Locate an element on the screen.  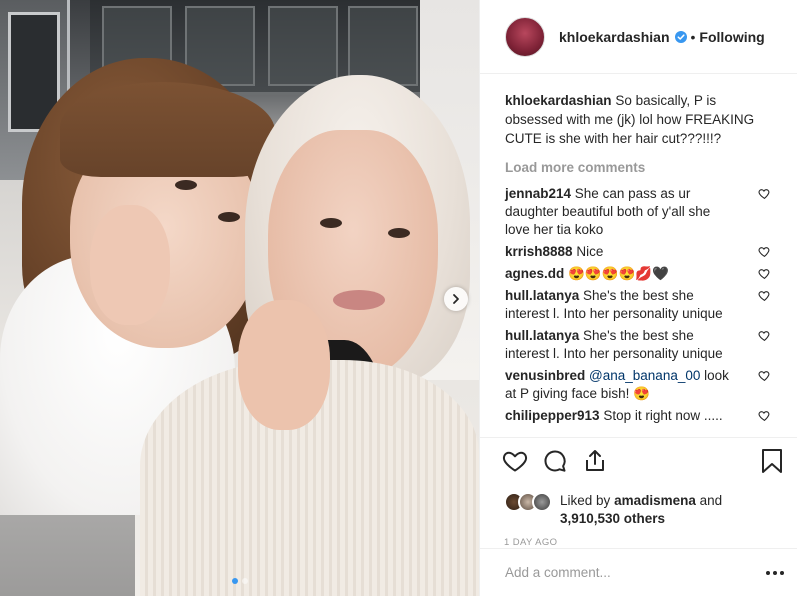
caption-username: khloekardashian is located at coordinates (558, 100).